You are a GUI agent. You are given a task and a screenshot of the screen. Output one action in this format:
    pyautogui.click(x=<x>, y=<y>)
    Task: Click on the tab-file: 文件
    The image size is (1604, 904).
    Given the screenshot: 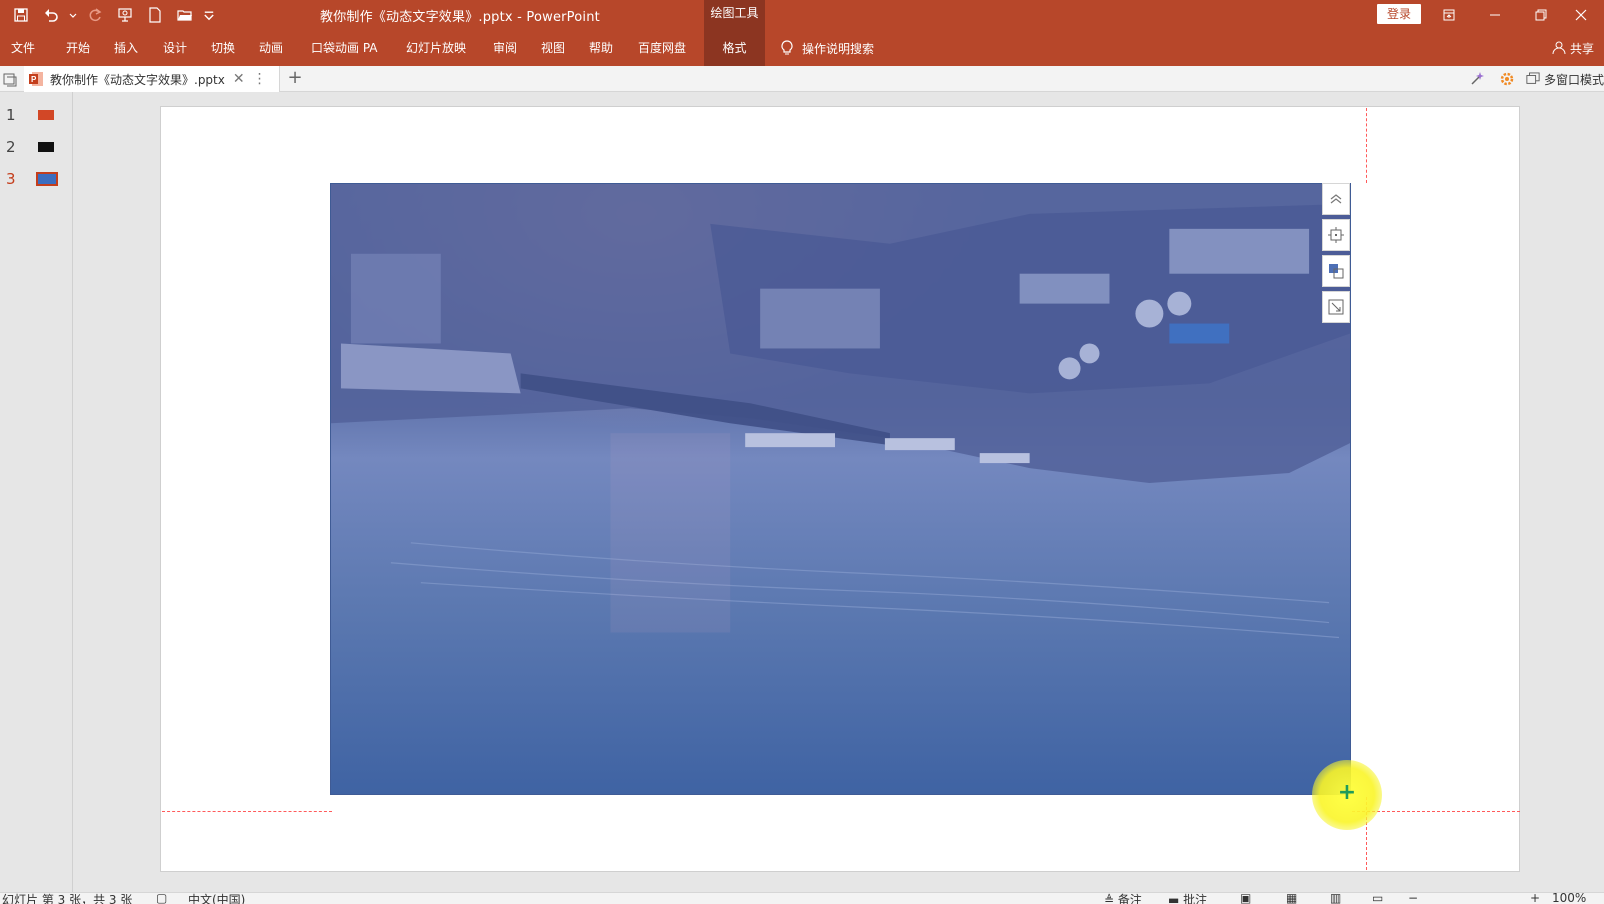 What is the action you would take?
    pyautogui.click(x=23, y=48)
    